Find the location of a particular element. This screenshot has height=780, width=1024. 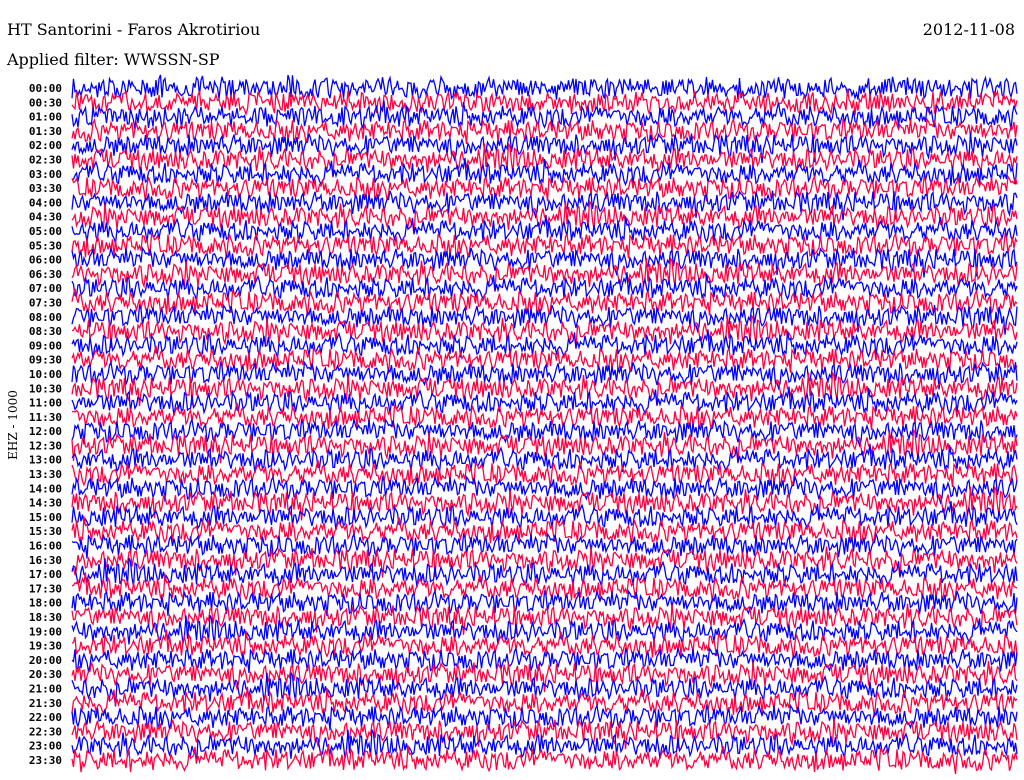

row-time-label: 08:30 is located at coordinates (45, 331).